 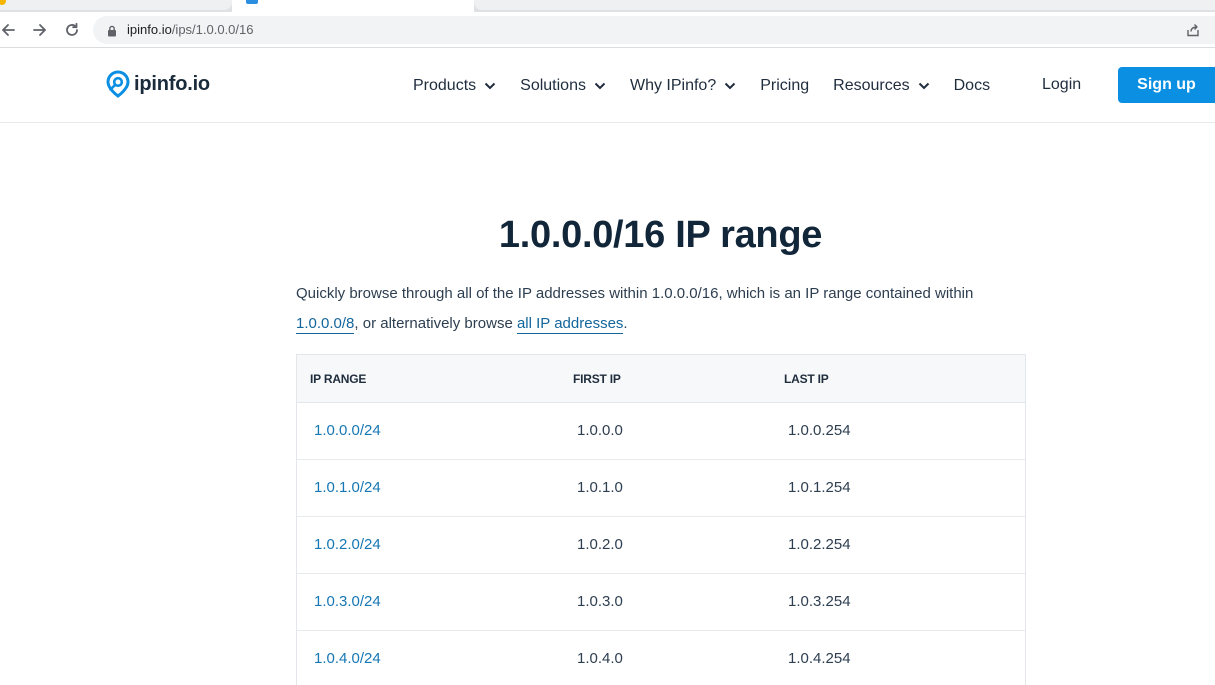 What do you see at coordinates (819, 487) in the screenshot?
I see `last-ip-cell: 1.0.1.254` at bounding box center [819, 487].